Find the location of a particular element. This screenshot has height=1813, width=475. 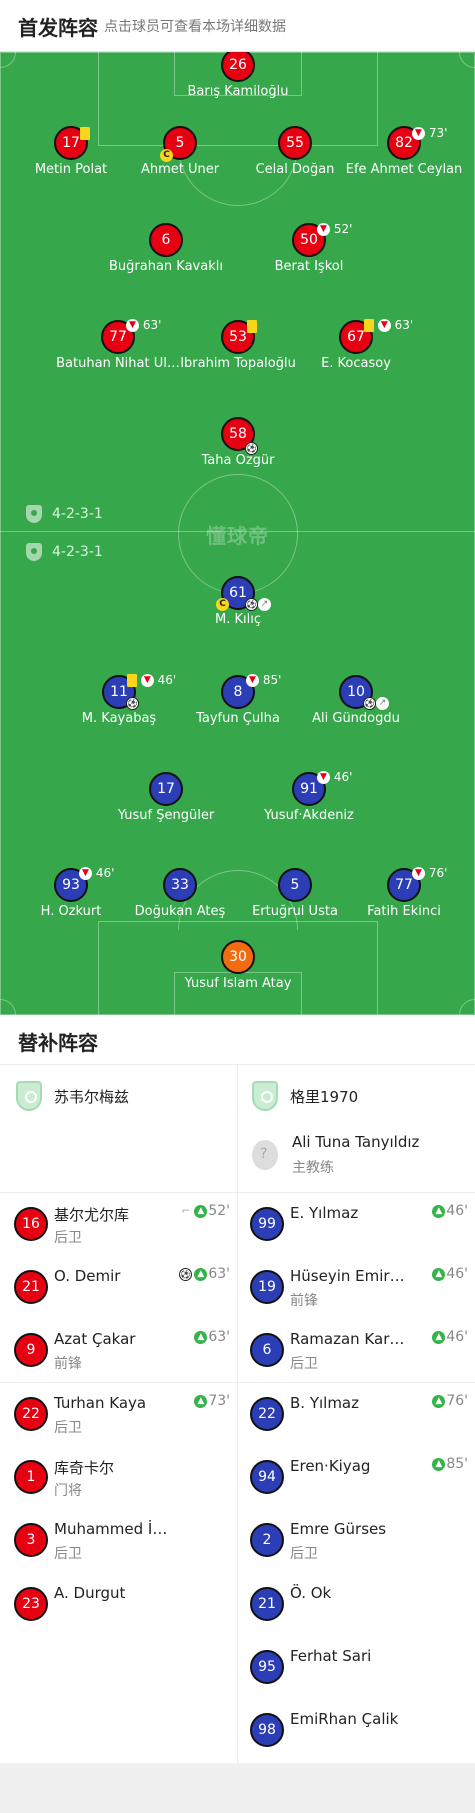

player-number: 22 is located at coordinates (31, 1414).